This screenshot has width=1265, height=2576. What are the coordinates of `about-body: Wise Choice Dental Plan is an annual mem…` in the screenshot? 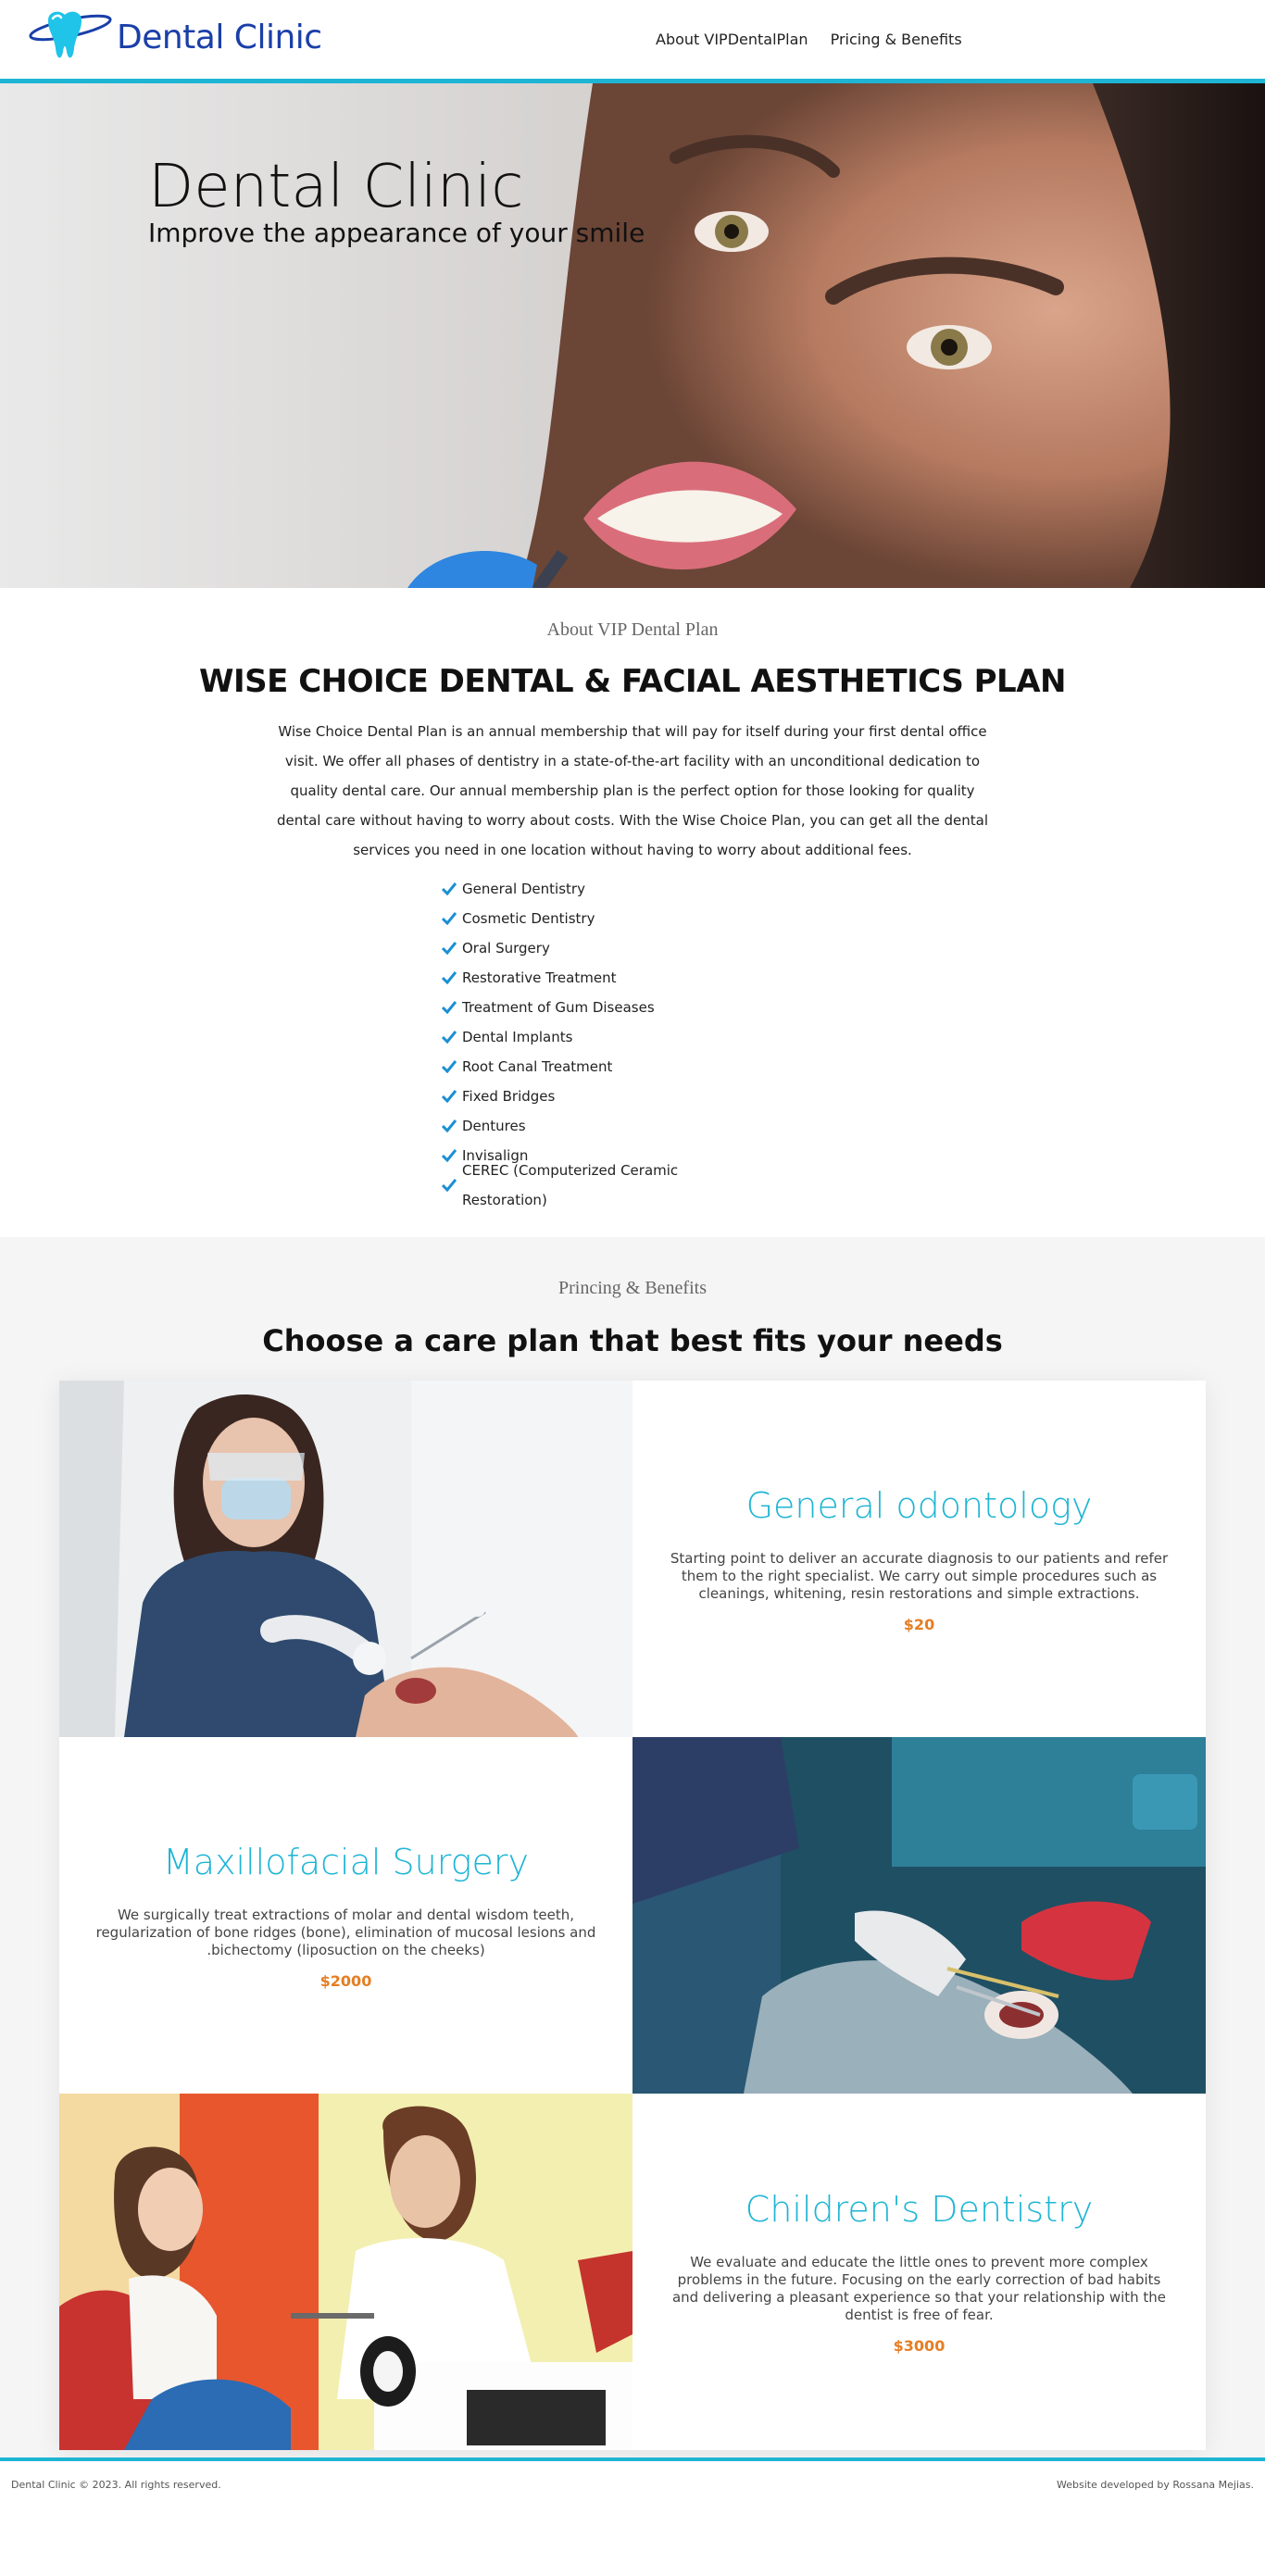 It's located at (632, 790).